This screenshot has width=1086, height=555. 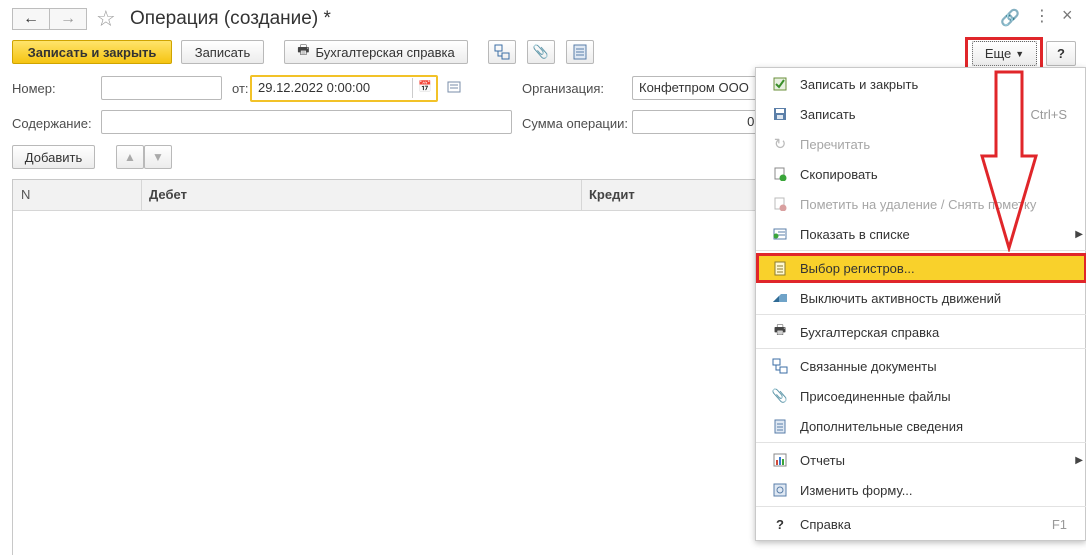 I want to click on column-header-credit: Кредит, so click(x=612, y=194).